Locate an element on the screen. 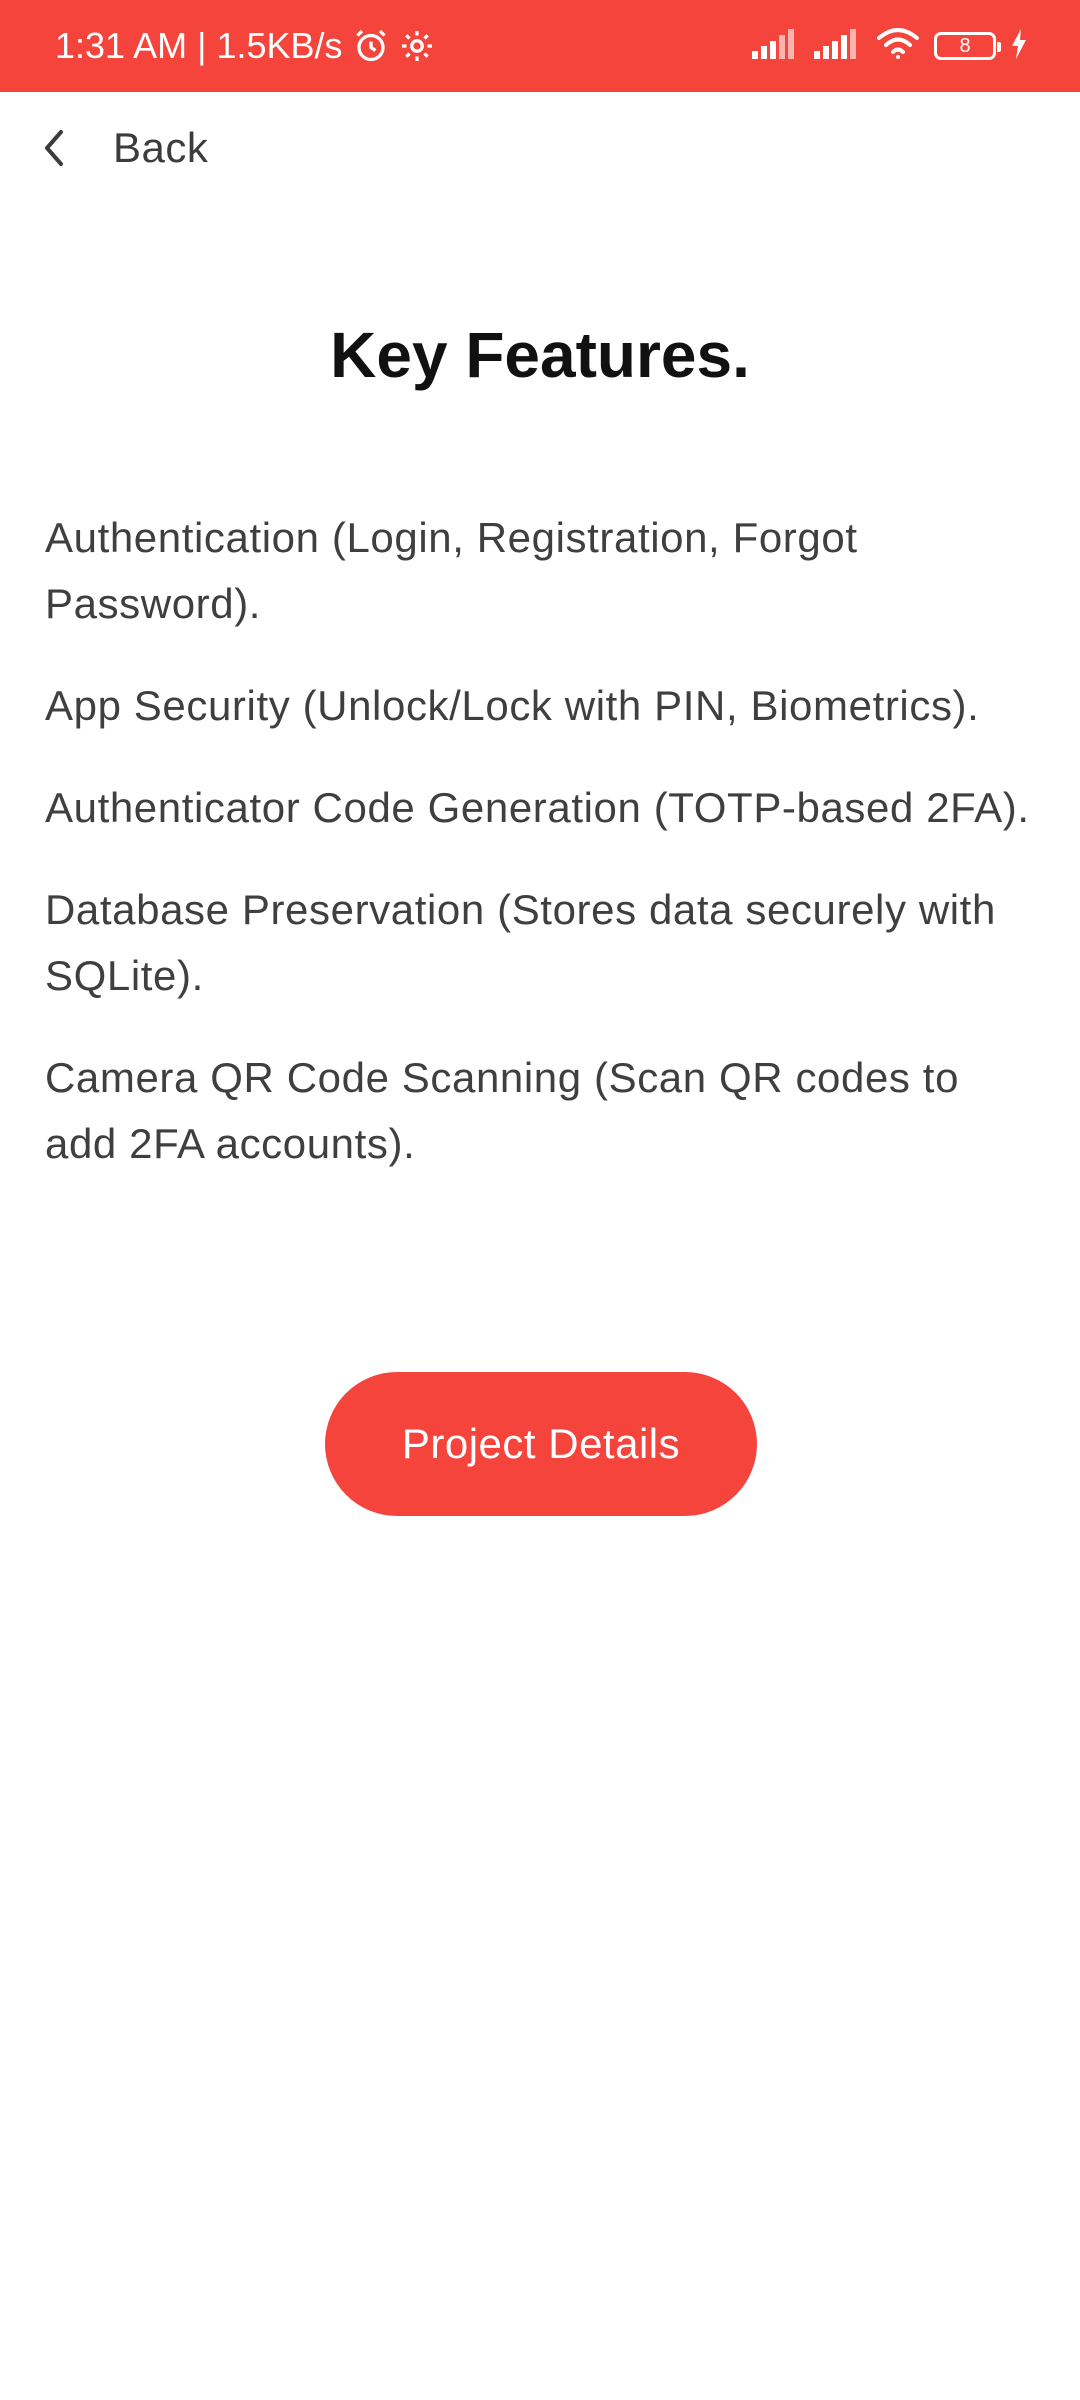  status-left: 1:31 AM | 1.5KB/s is located at coordinates (245, 46).